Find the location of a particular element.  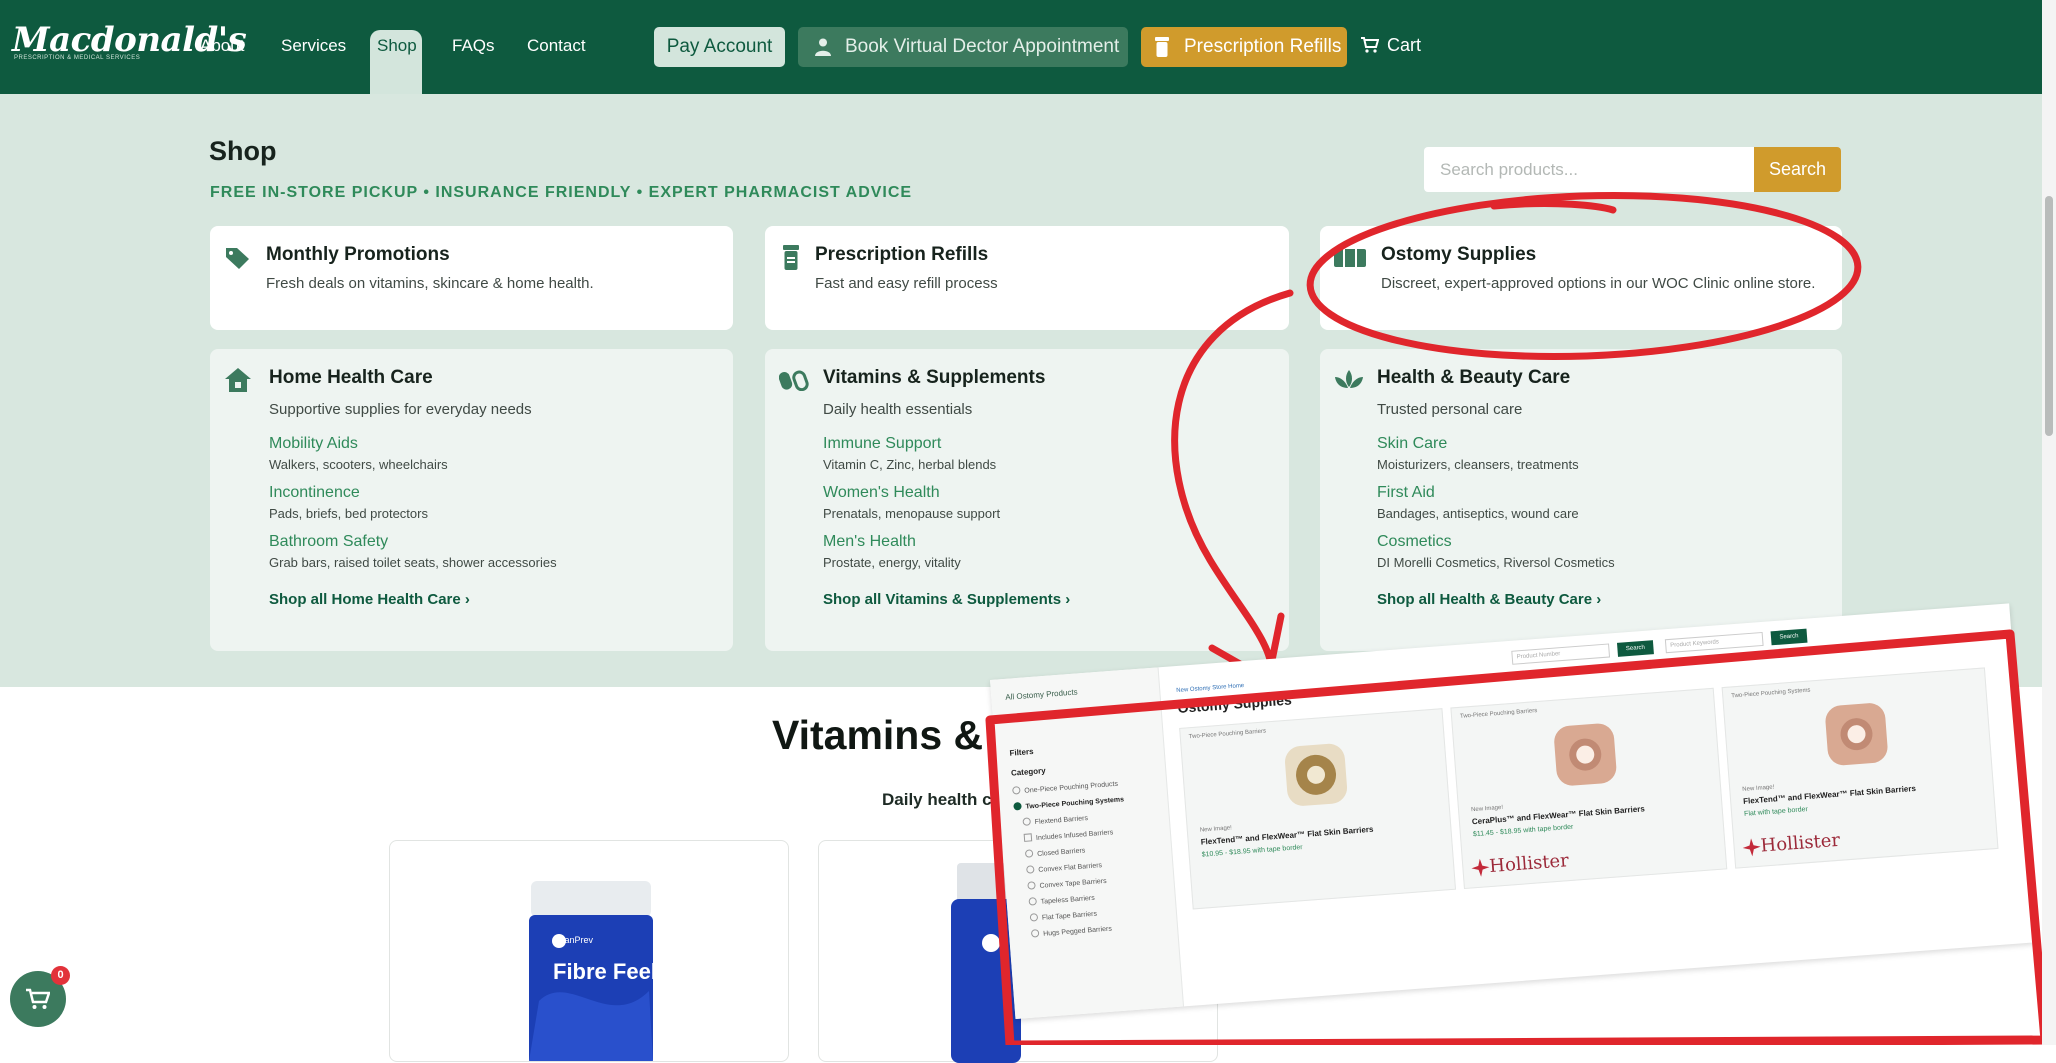

lotus-icon is located at coordinates (1349, 379).